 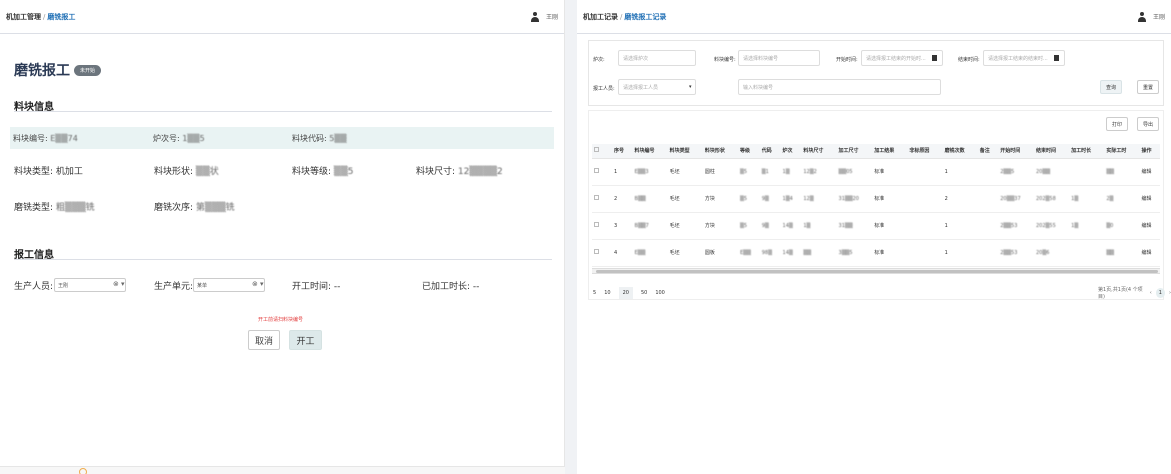 I want to click on table-cell: 2▒▒53, so click(x=1016, y=253).